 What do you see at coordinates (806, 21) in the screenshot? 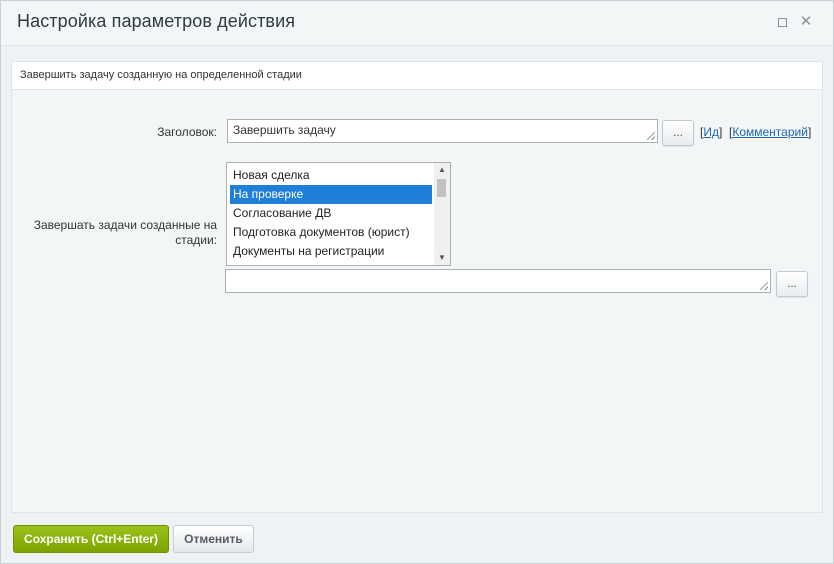
I see `close-icon: ✕` at bounding box center [806, 21].